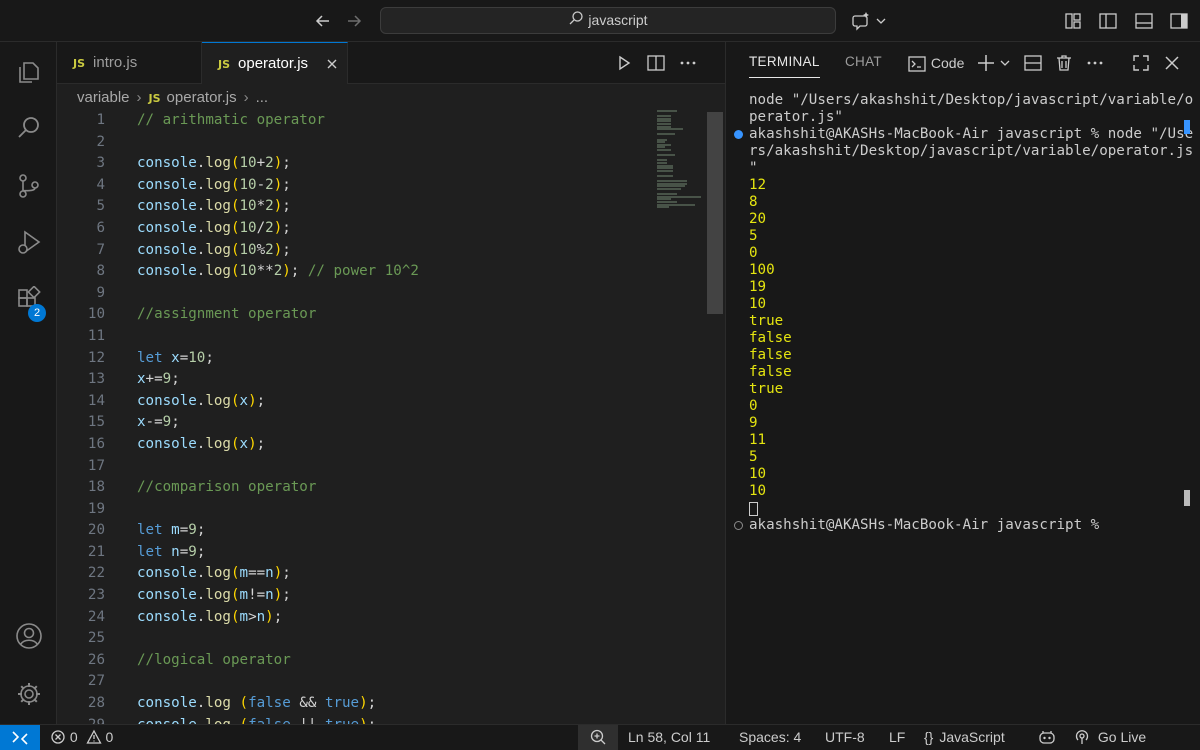  I want to click on code-line: 6 console.log(10/2);, so click(347, 229).